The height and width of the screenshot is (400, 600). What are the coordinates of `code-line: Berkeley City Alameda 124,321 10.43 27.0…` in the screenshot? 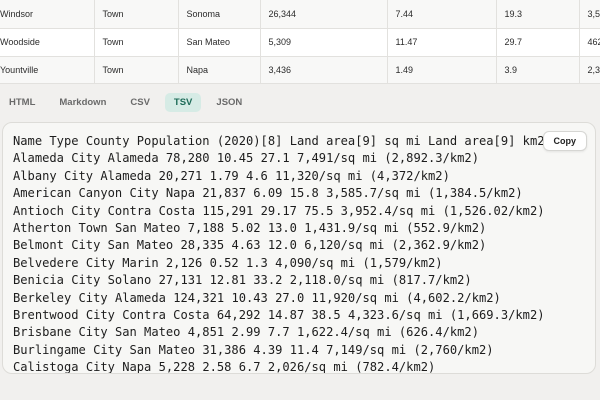 It's located at (257, 297).